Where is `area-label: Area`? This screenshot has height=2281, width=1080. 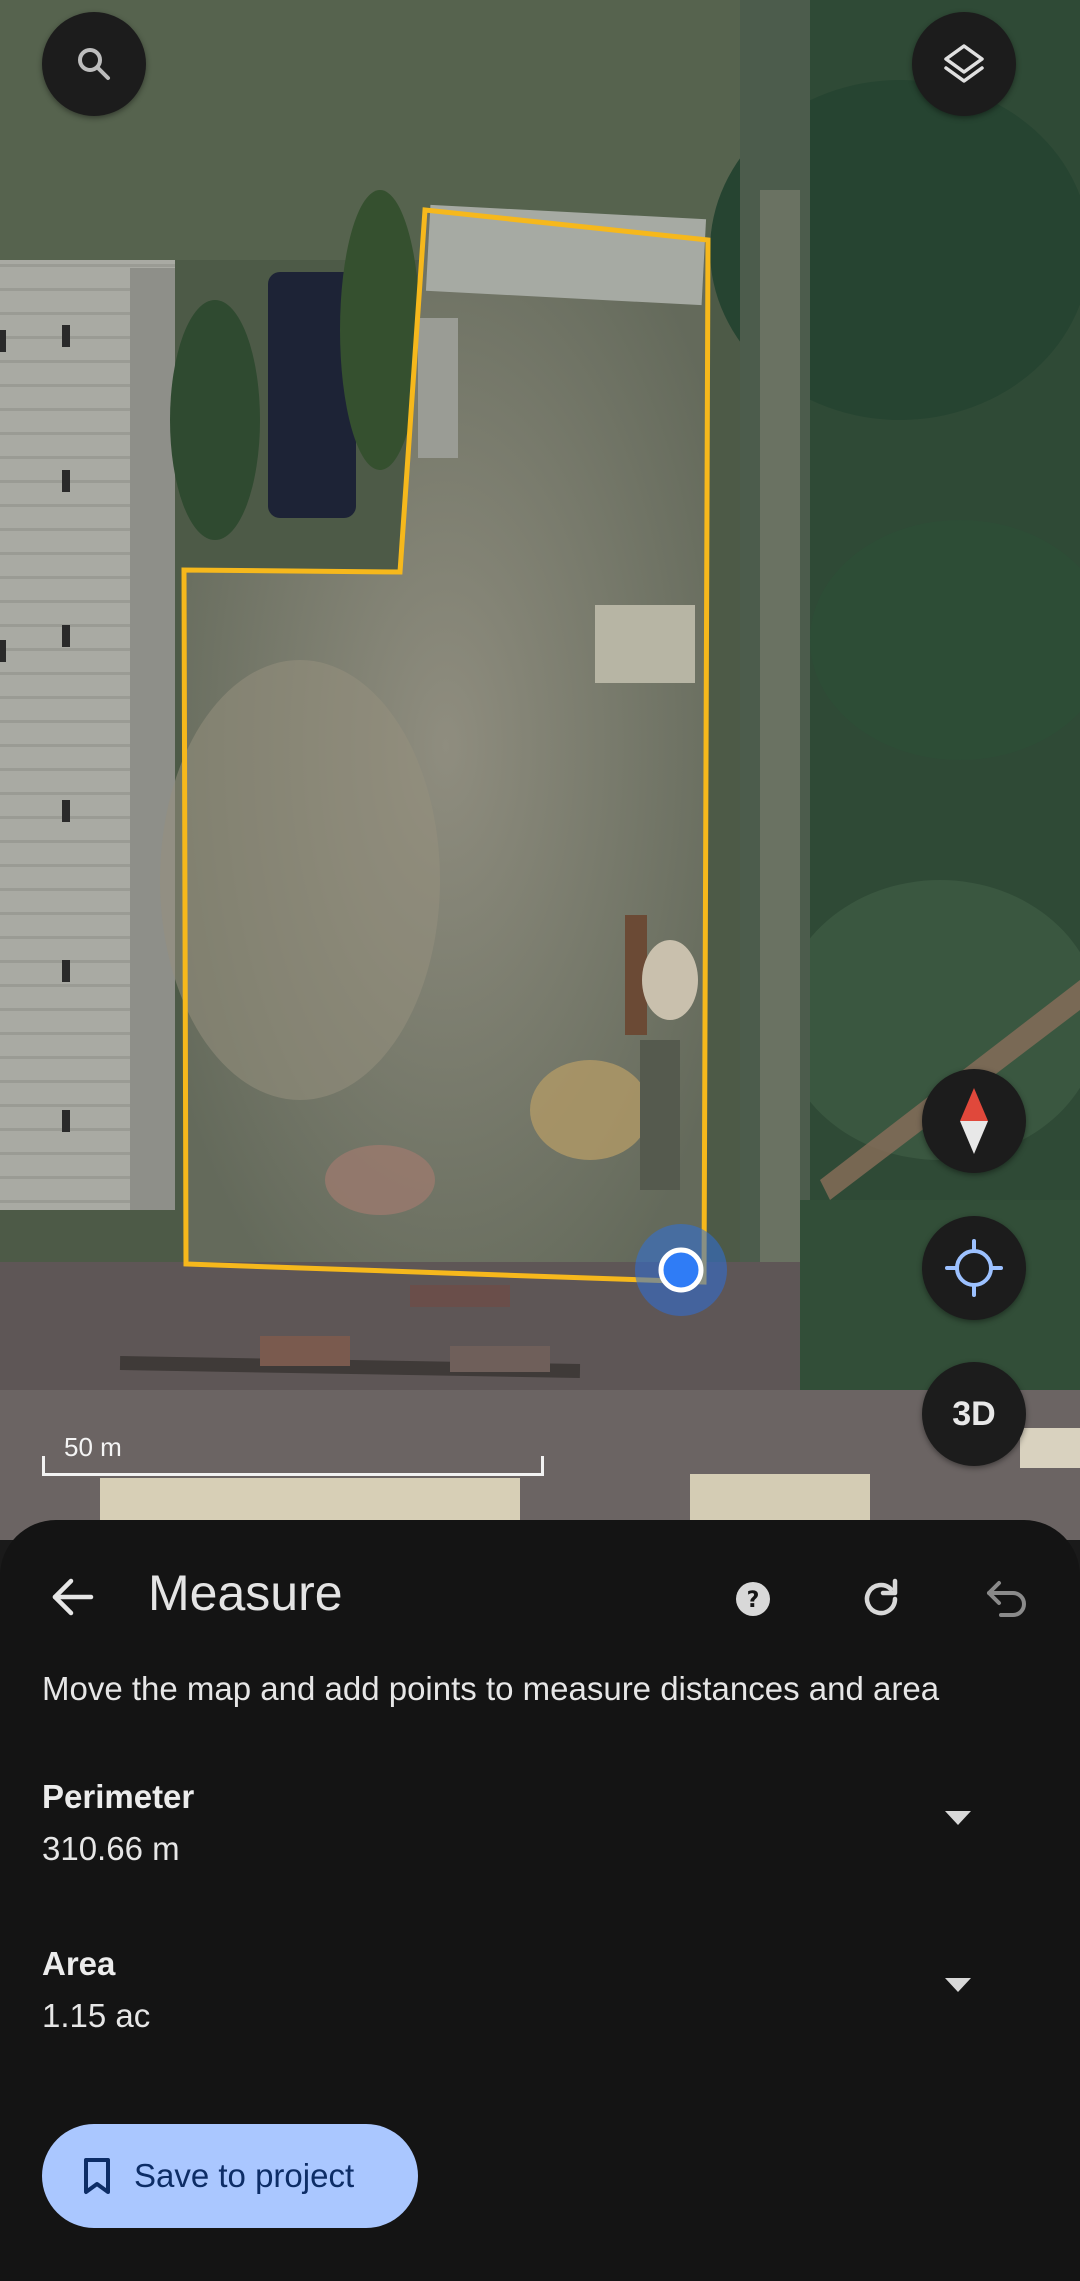 area-label: Area is located at coordinates (79, 1963).